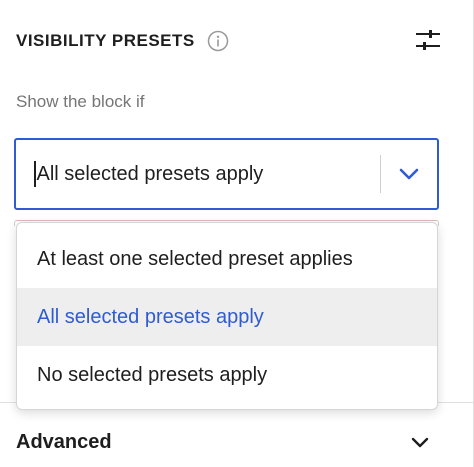 Image resolution: width=474 pixels, height=467 pixels. Describe the element at coordinates (105, 40) in the screenshot. I see `panel-title: VISIBILITY PRESETS` at that location.